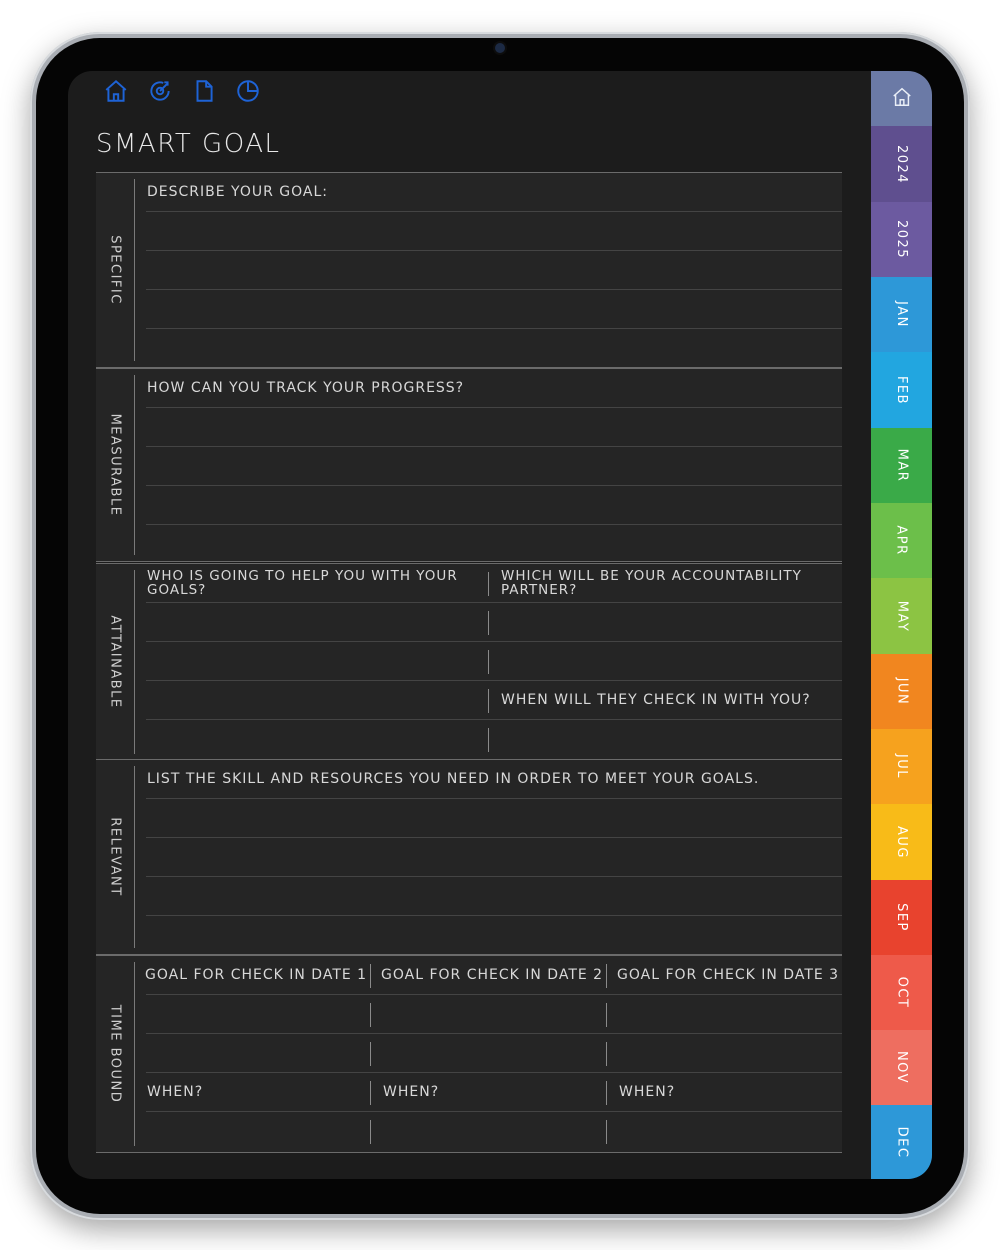  Describe the element at coordinates (115, 1054) in the screenshot. I see `section-label: TIME BOUND` at that location.